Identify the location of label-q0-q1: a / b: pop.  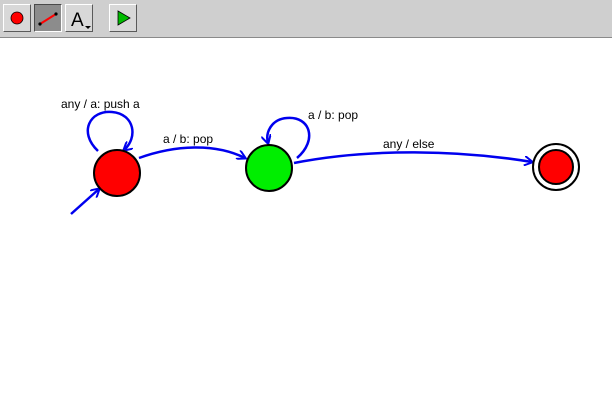
(188, 139).